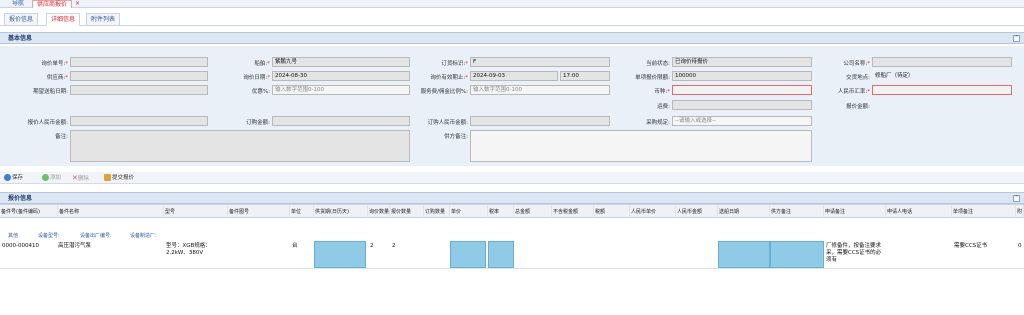 Image resolution: width=1024 pixels, height=315 pixels. Describe the element at coordinates (854, 253) in the screenshot. I see `cell-apply-remark: 厂修备件，按备注要求采，需要CCS证书的必须有` at that location.